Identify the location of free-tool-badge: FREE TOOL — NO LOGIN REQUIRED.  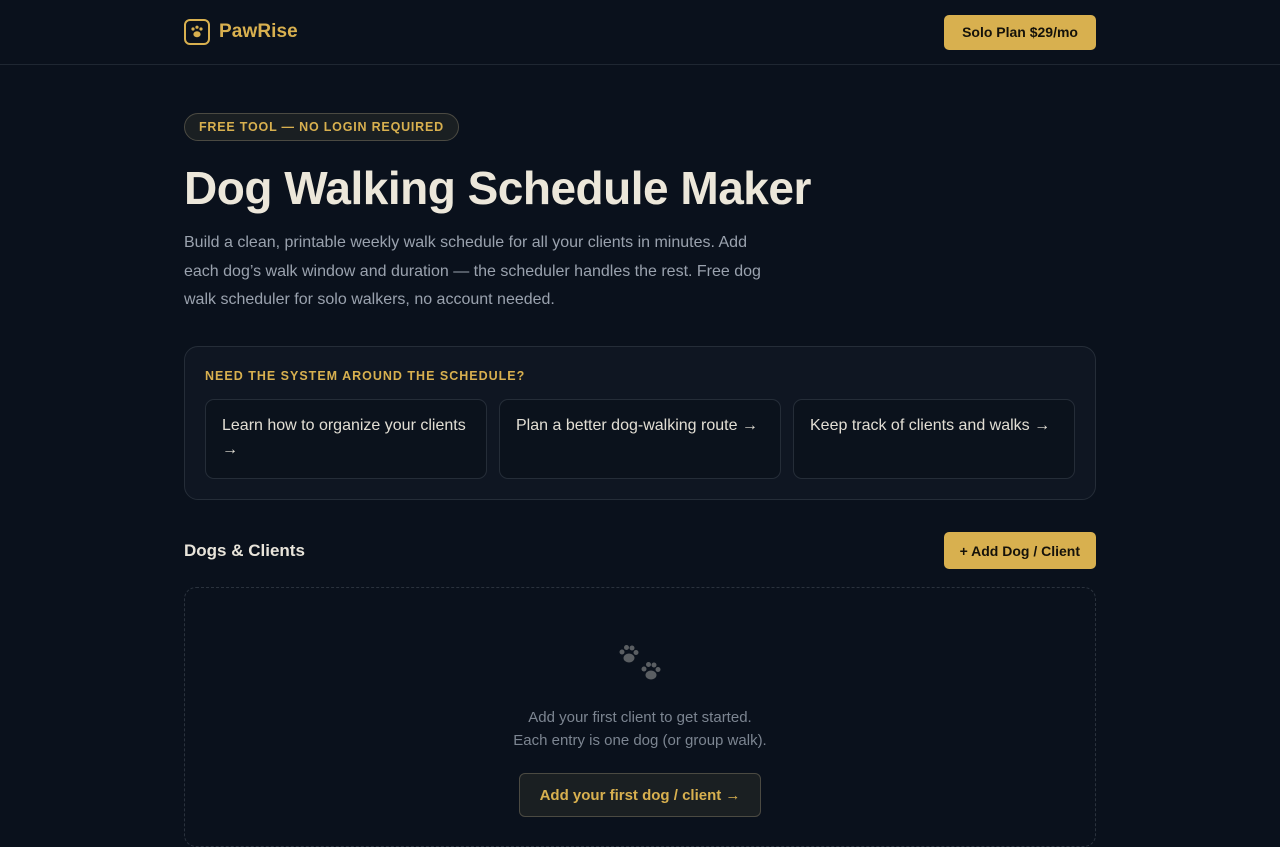
(321, 127).